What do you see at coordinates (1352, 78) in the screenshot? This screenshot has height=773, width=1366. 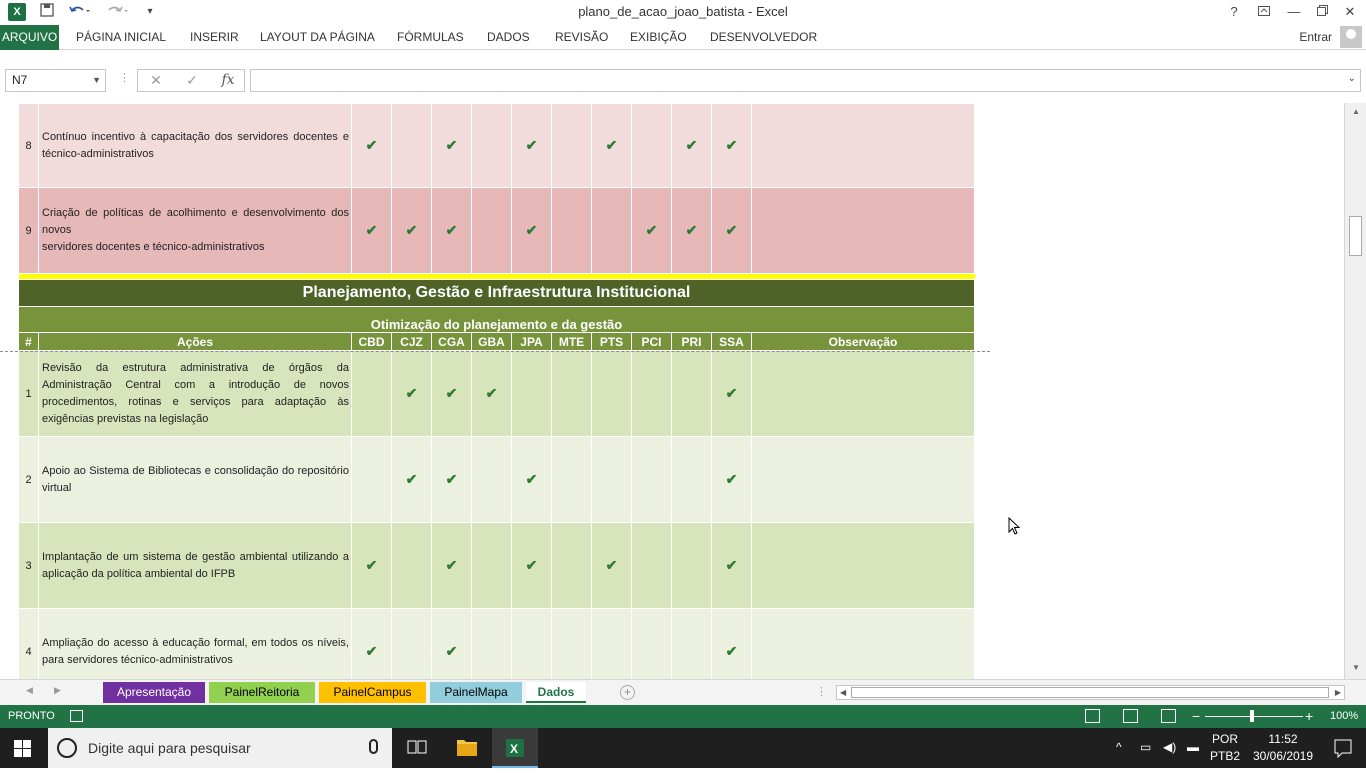 I see `expand-formula-bar-icon: ⌄` at bounding box center [1352, 78].